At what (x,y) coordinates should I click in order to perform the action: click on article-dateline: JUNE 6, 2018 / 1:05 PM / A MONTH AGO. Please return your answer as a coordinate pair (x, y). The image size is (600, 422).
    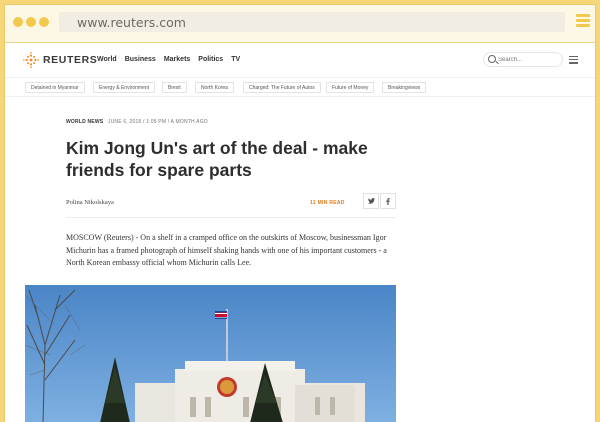
    Looking at the image, I should click on (157, 122).